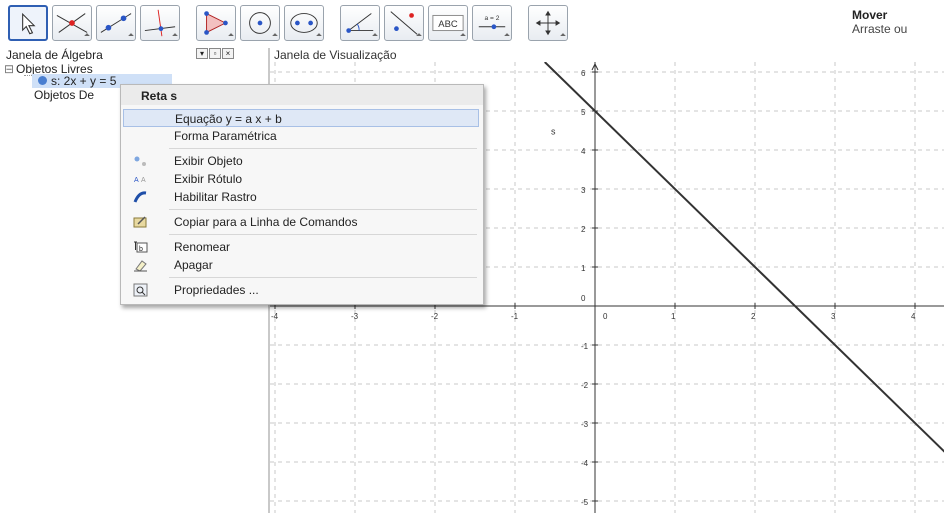  What do you see at coordinates (673, 316) in the screenshot?
I see `x-tick-label: 1` at bounding box center [673, 316].